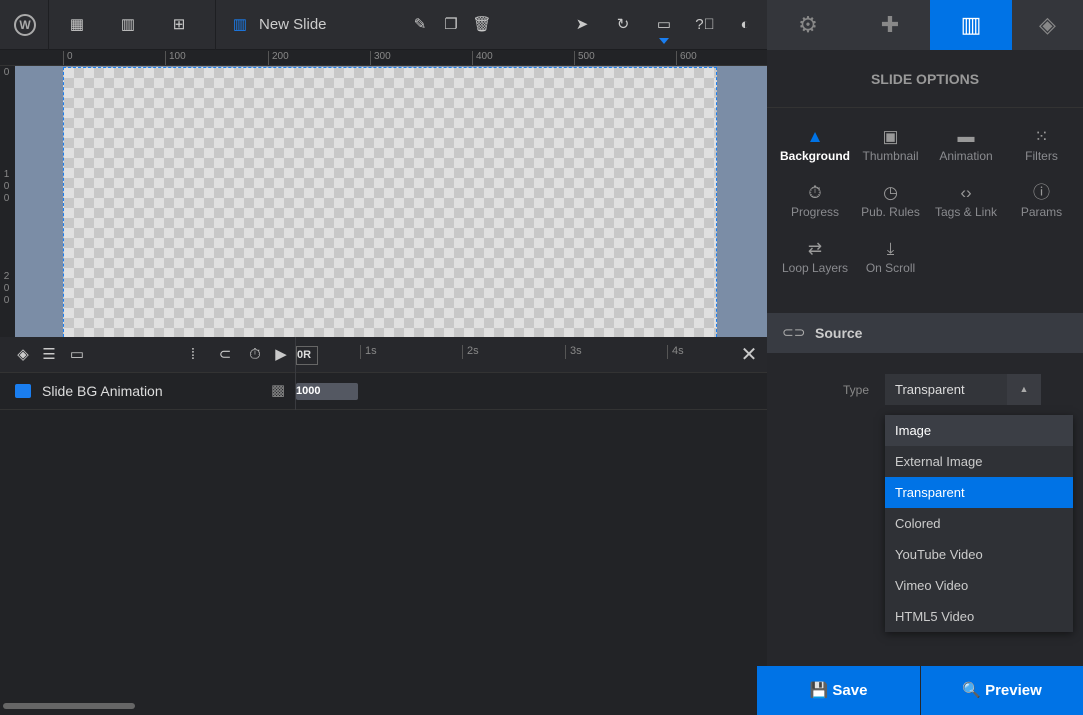  Describe the element at coordinates (368, 352) in the screenshot. I see `time-tick: 1s` at that location.